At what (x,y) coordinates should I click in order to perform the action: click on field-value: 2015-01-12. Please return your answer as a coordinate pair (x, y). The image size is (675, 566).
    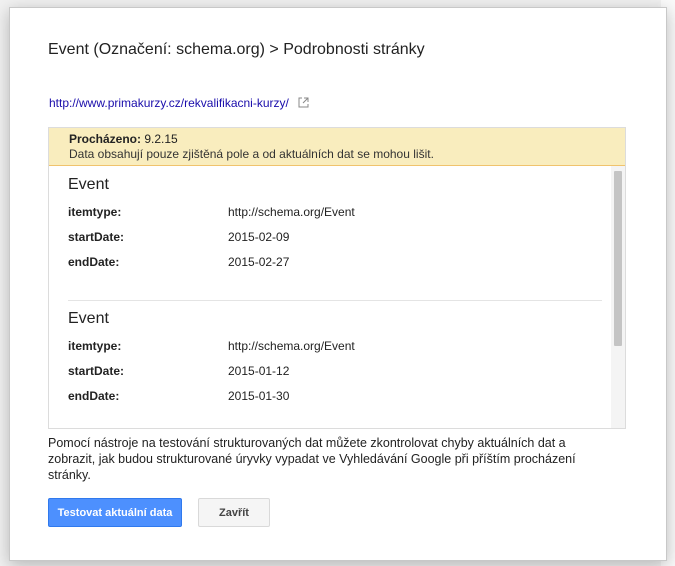
    Looking at the image, I should click on (259, 371).